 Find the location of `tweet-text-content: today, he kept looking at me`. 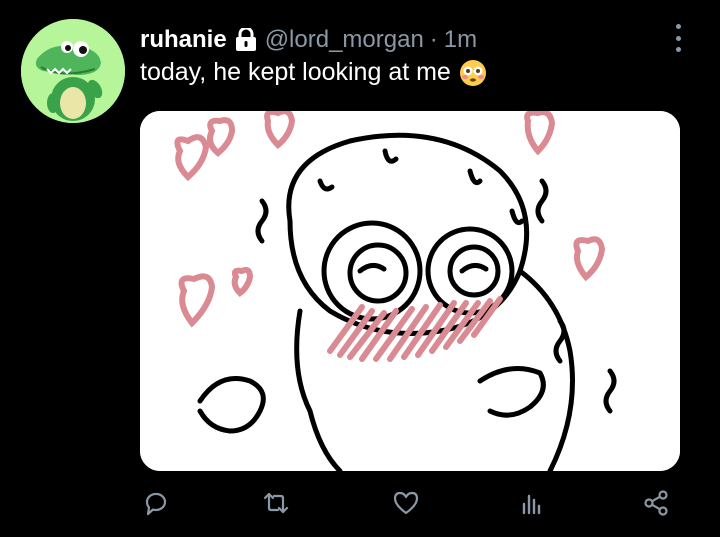

tweet-text-content: today, he kept looking at me is located at coordinates (295, 72).